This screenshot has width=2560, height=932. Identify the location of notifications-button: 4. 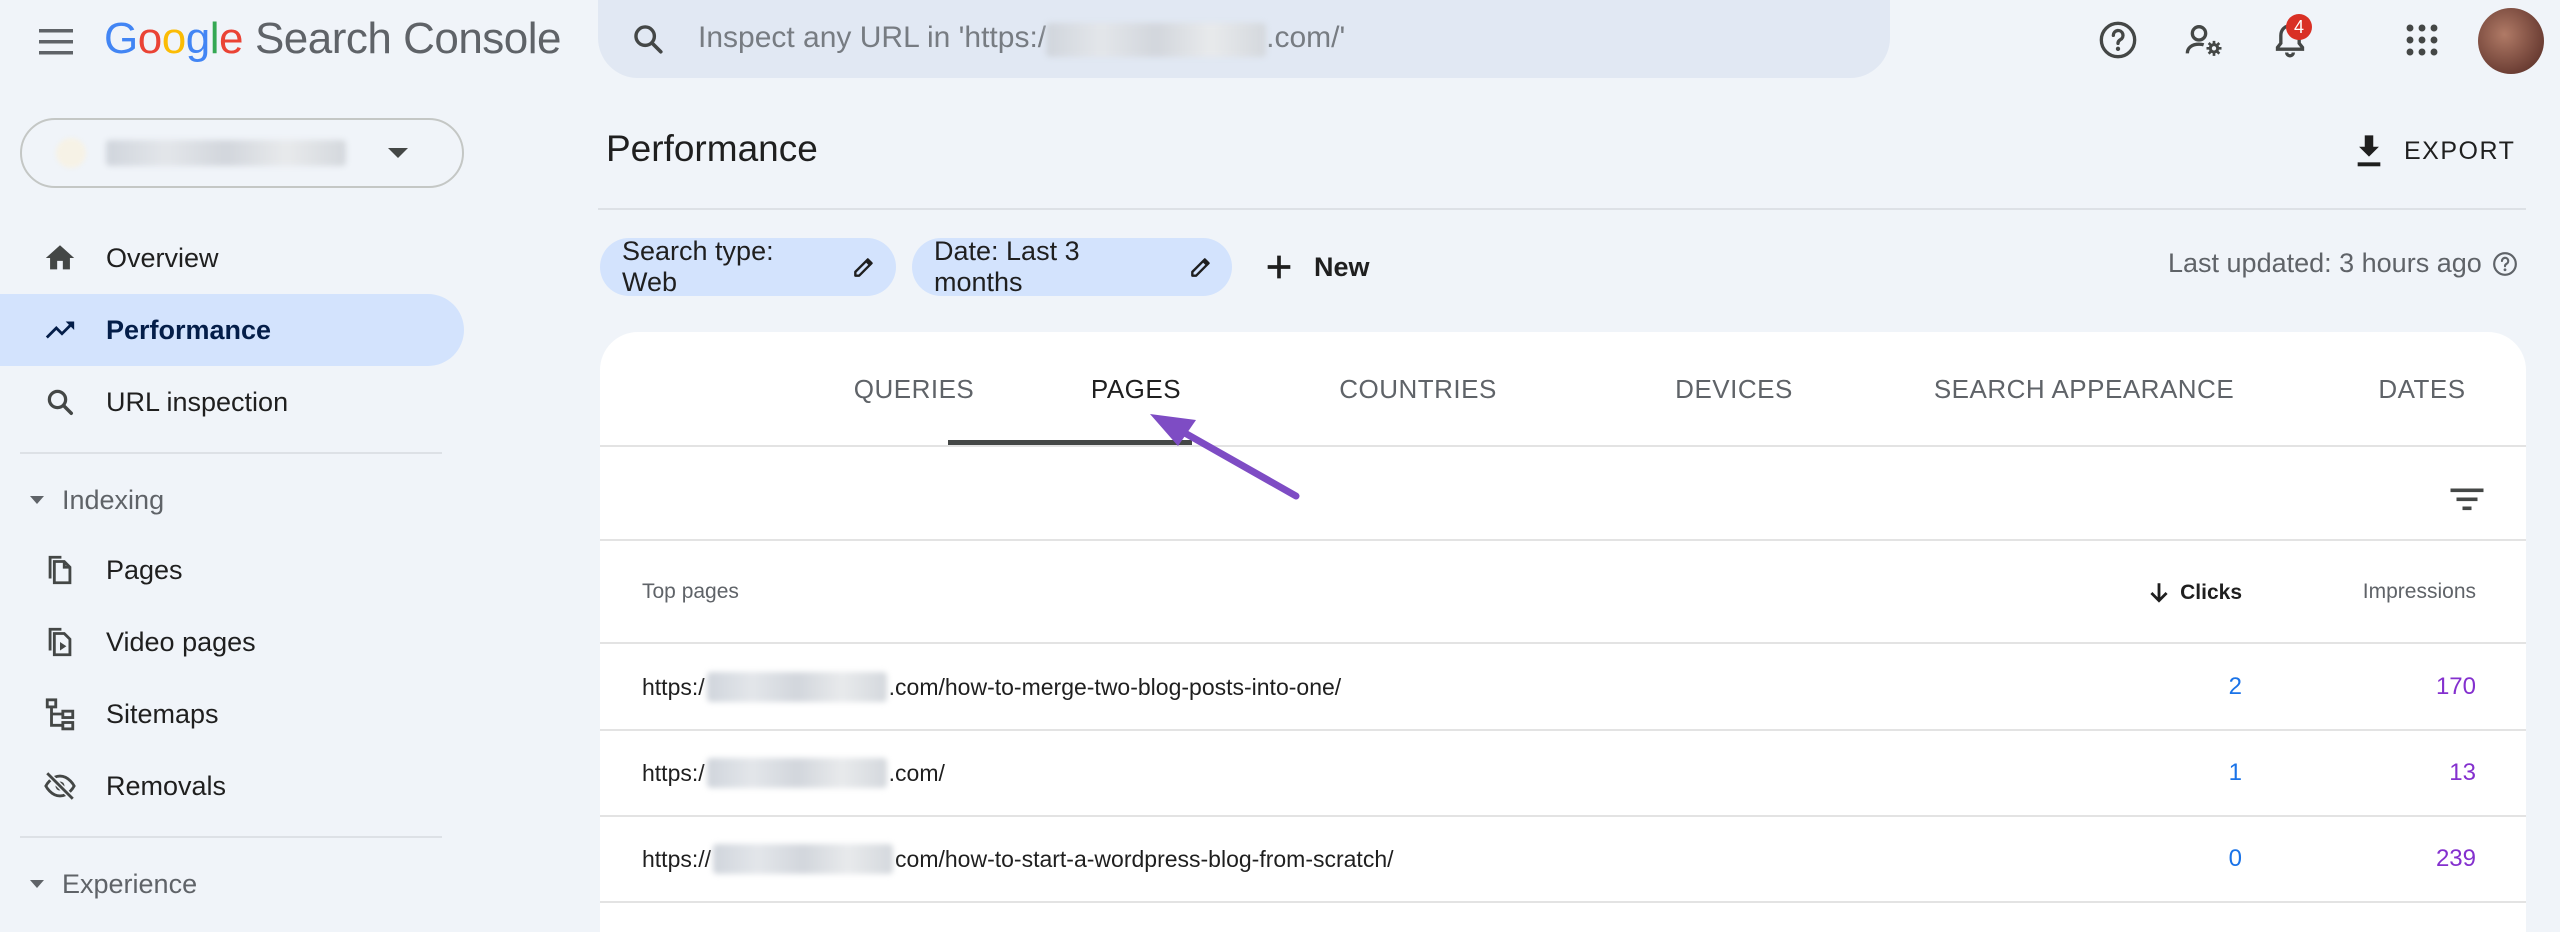
(2290, 40).